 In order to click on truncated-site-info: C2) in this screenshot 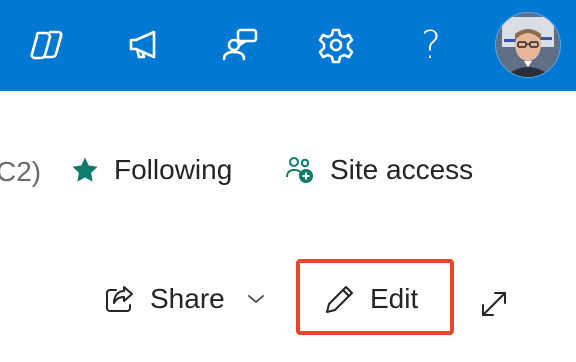, I will do `click(21, 171)`.